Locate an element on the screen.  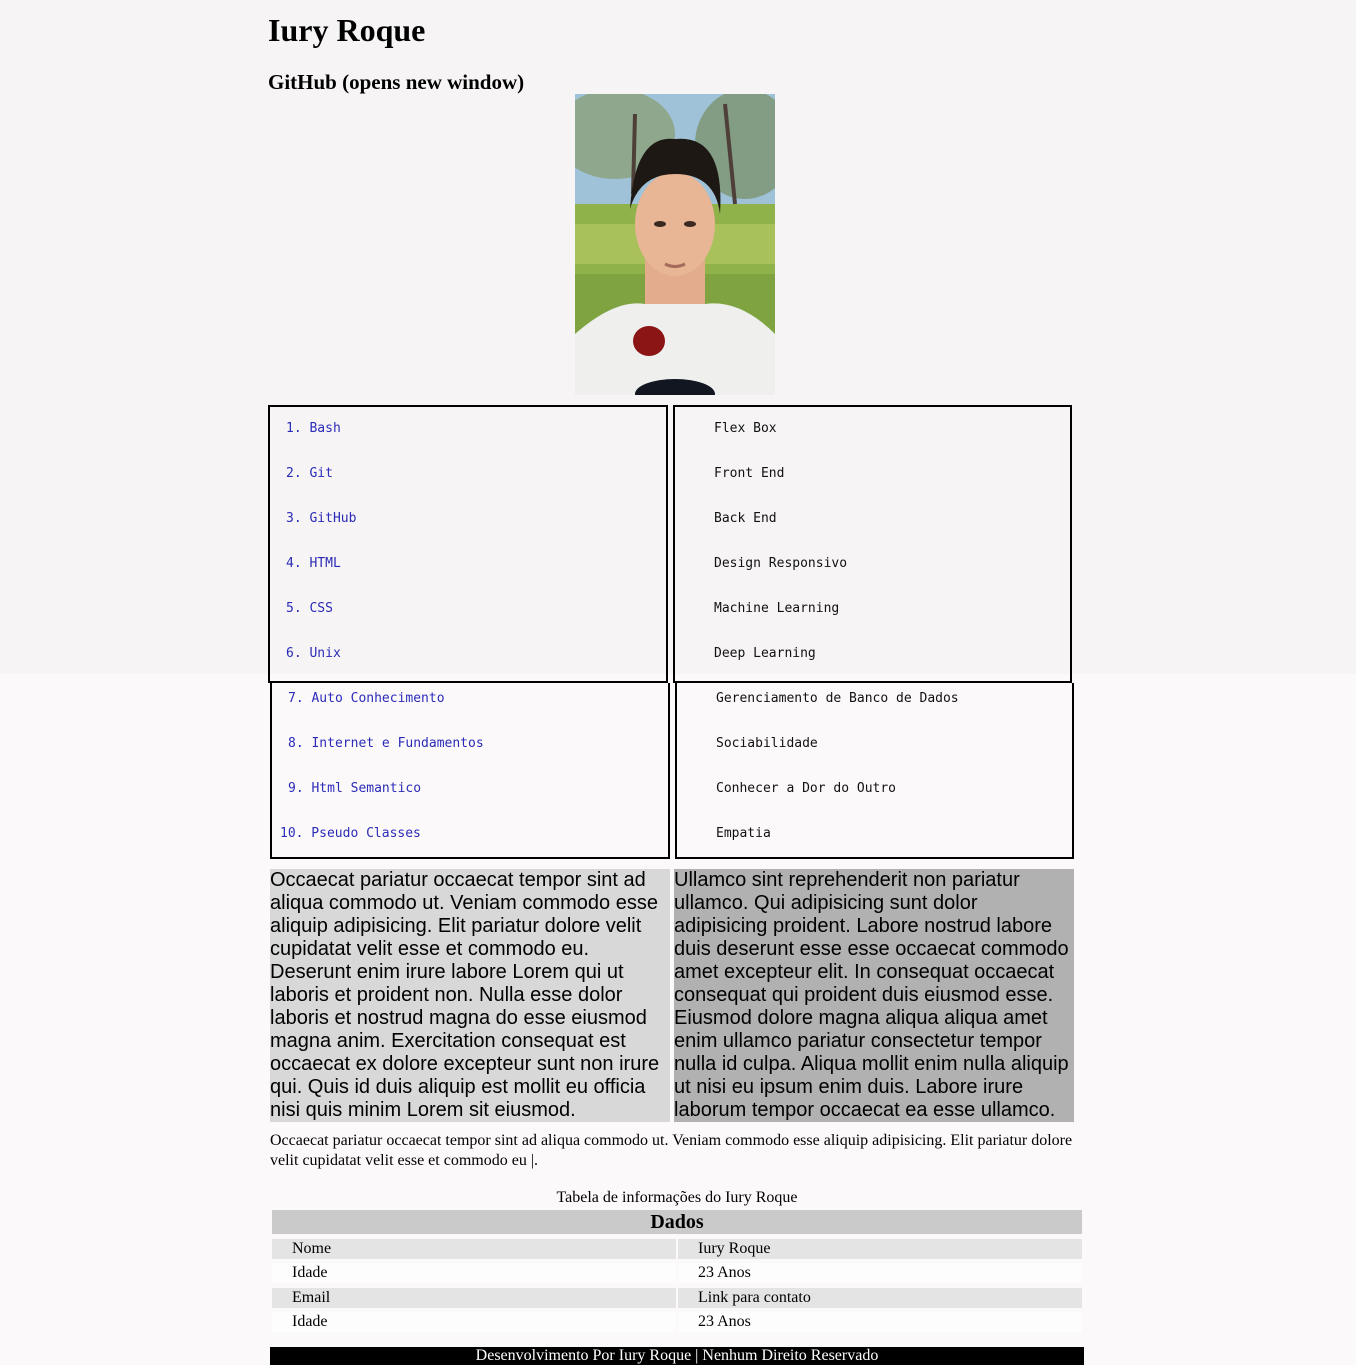
topic-link-unix: 6. Unix is located at coordinates (313, 654).